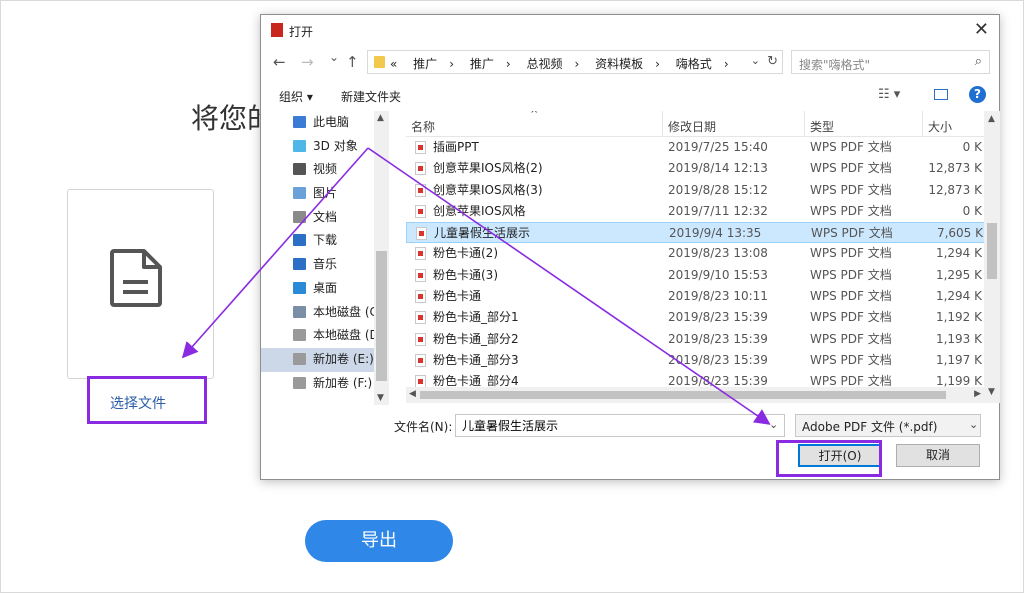 The image size is (1024, 593). Describe the element at coordinates (279, 62) in the screenshot. I see `back-arrow-icon: ←` at that location.